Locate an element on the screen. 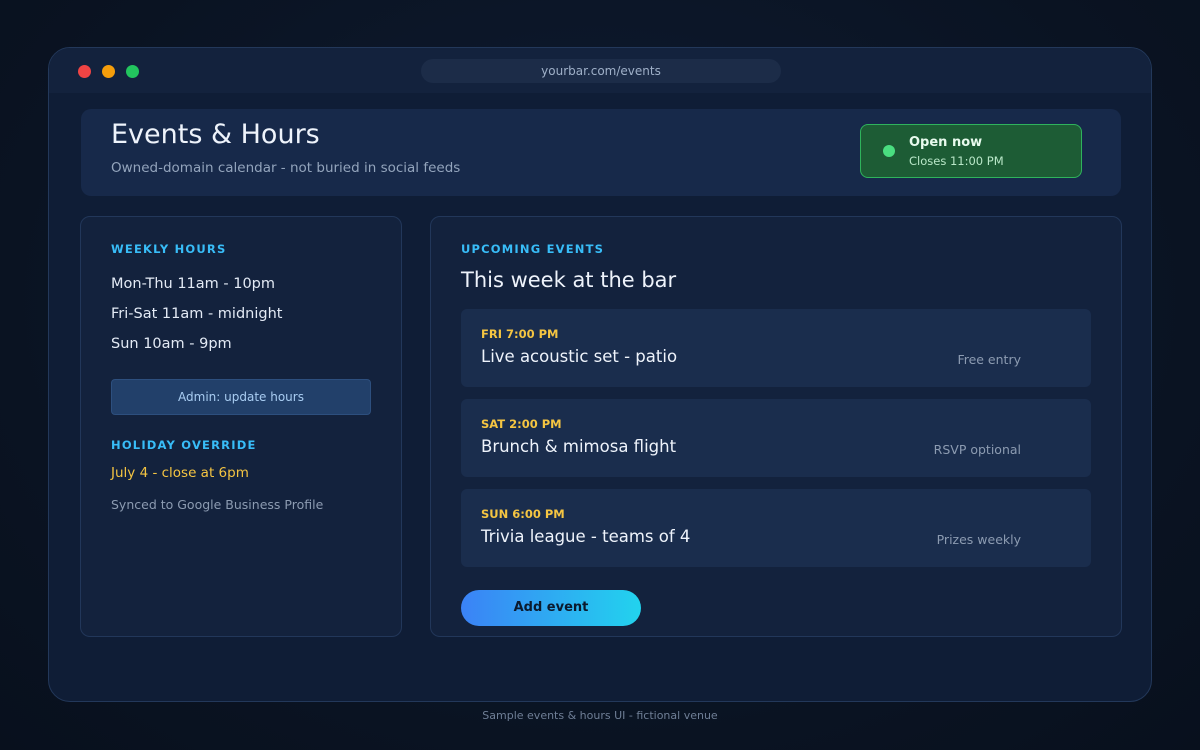  hours-line: Mon-Thu 11am - 10pm is located at coordinates (193, 284).